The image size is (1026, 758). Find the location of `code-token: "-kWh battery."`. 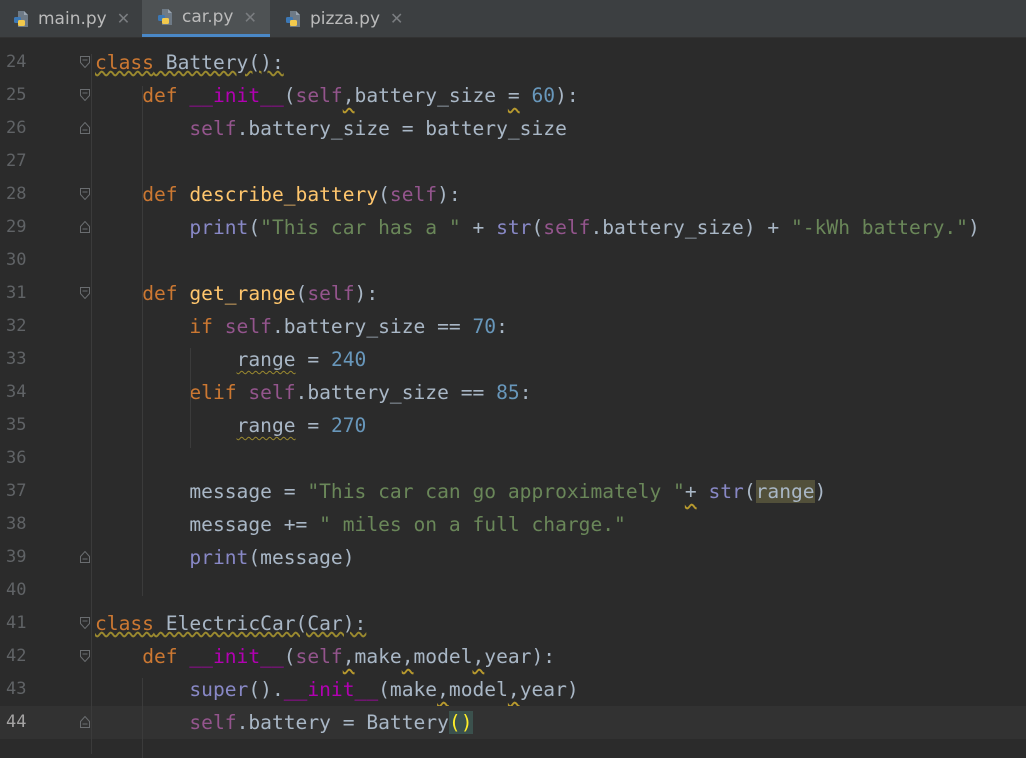

code-token: "-kWh battery." is located at coordinates (879, 227).